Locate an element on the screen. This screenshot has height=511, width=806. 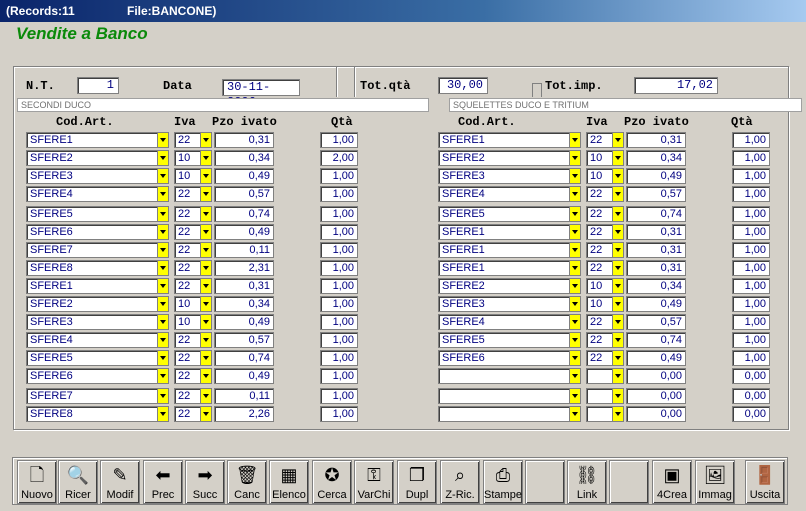
nuovo-button: 🗋 Nuovo is located at coordinates (37, 482).